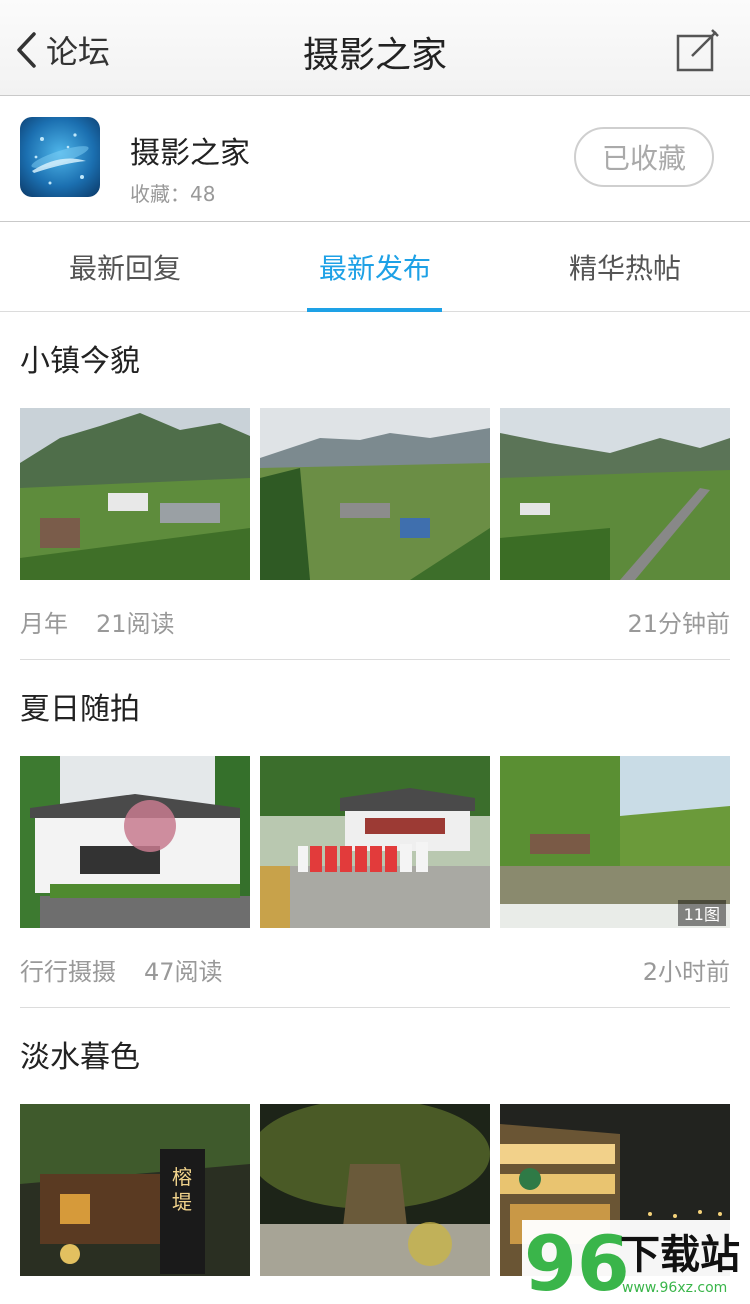 This screenshot has width=750, height=1304. What do you see at coordinates (44, 624) in the screenshot?
I see `post-author: 月年` at bounding box center [44, 624].